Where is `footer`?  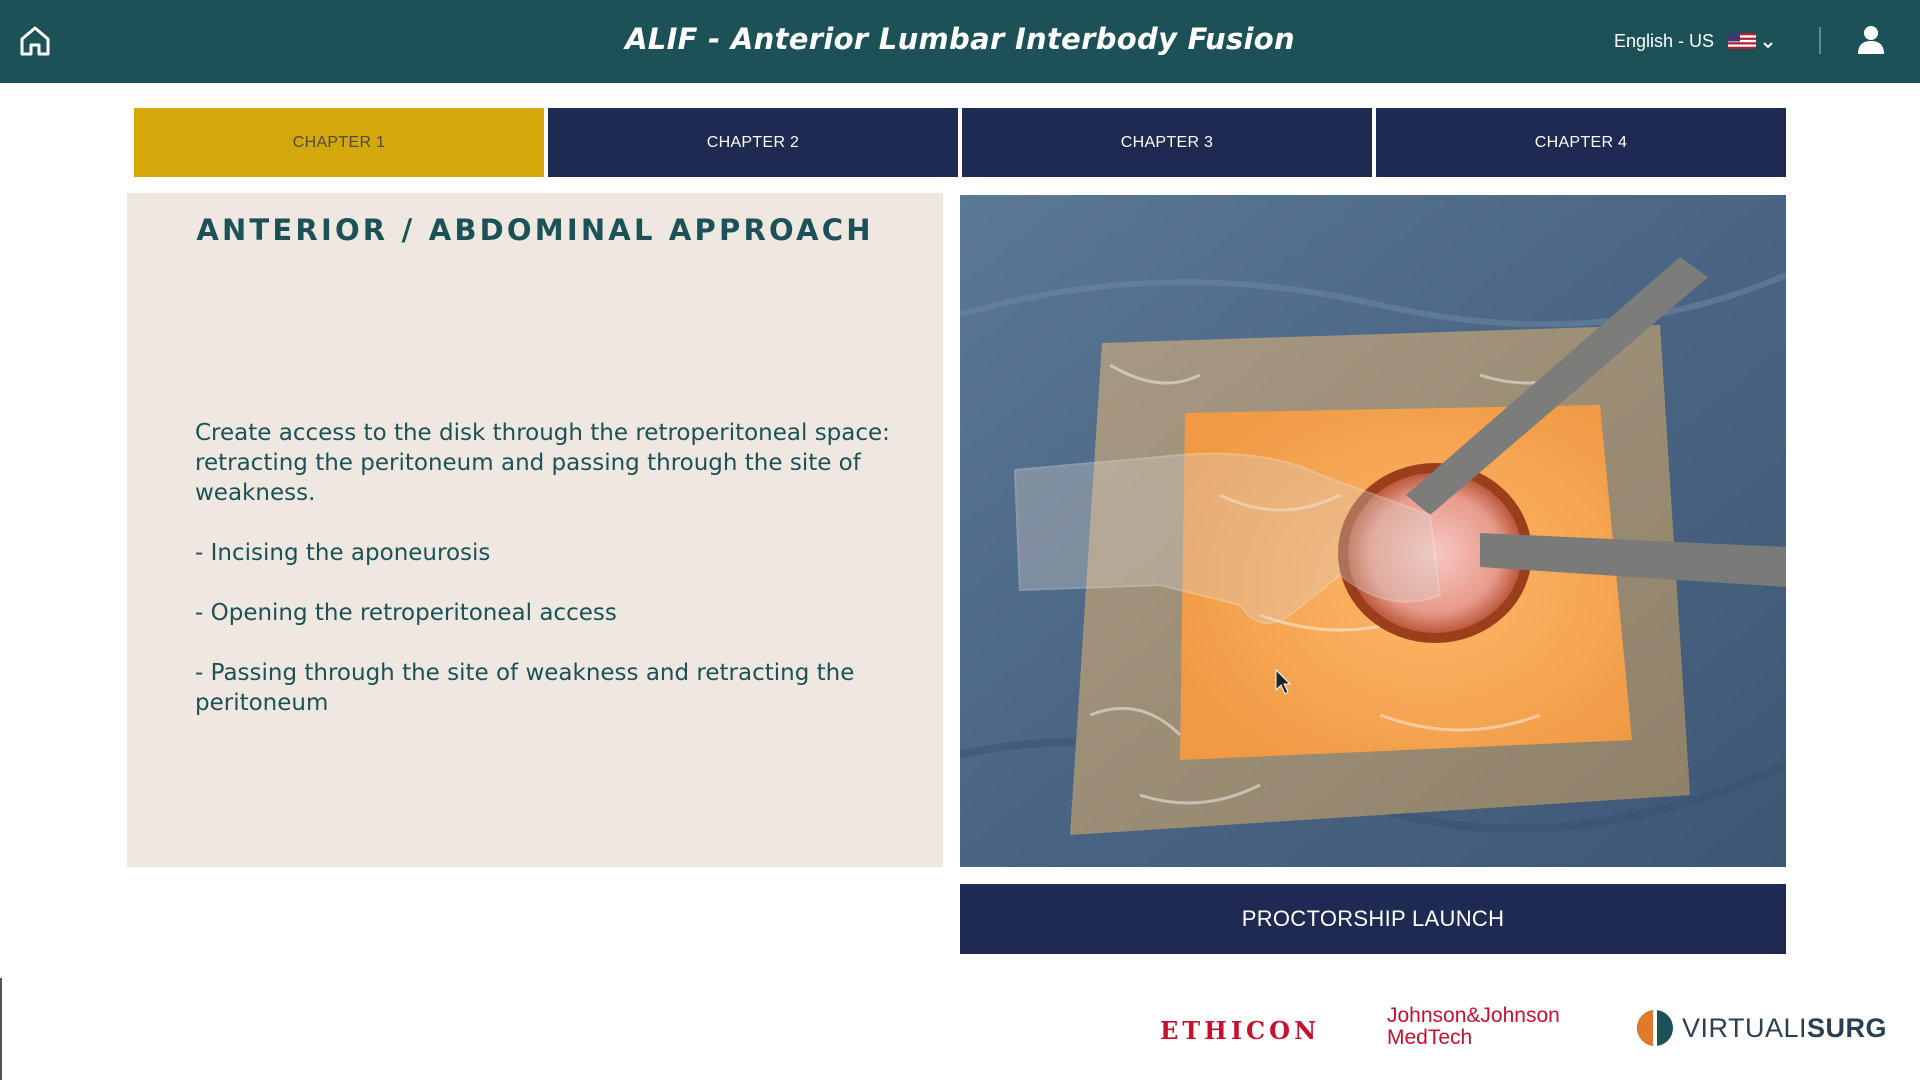
footer is located at coordinates (960, 1029).